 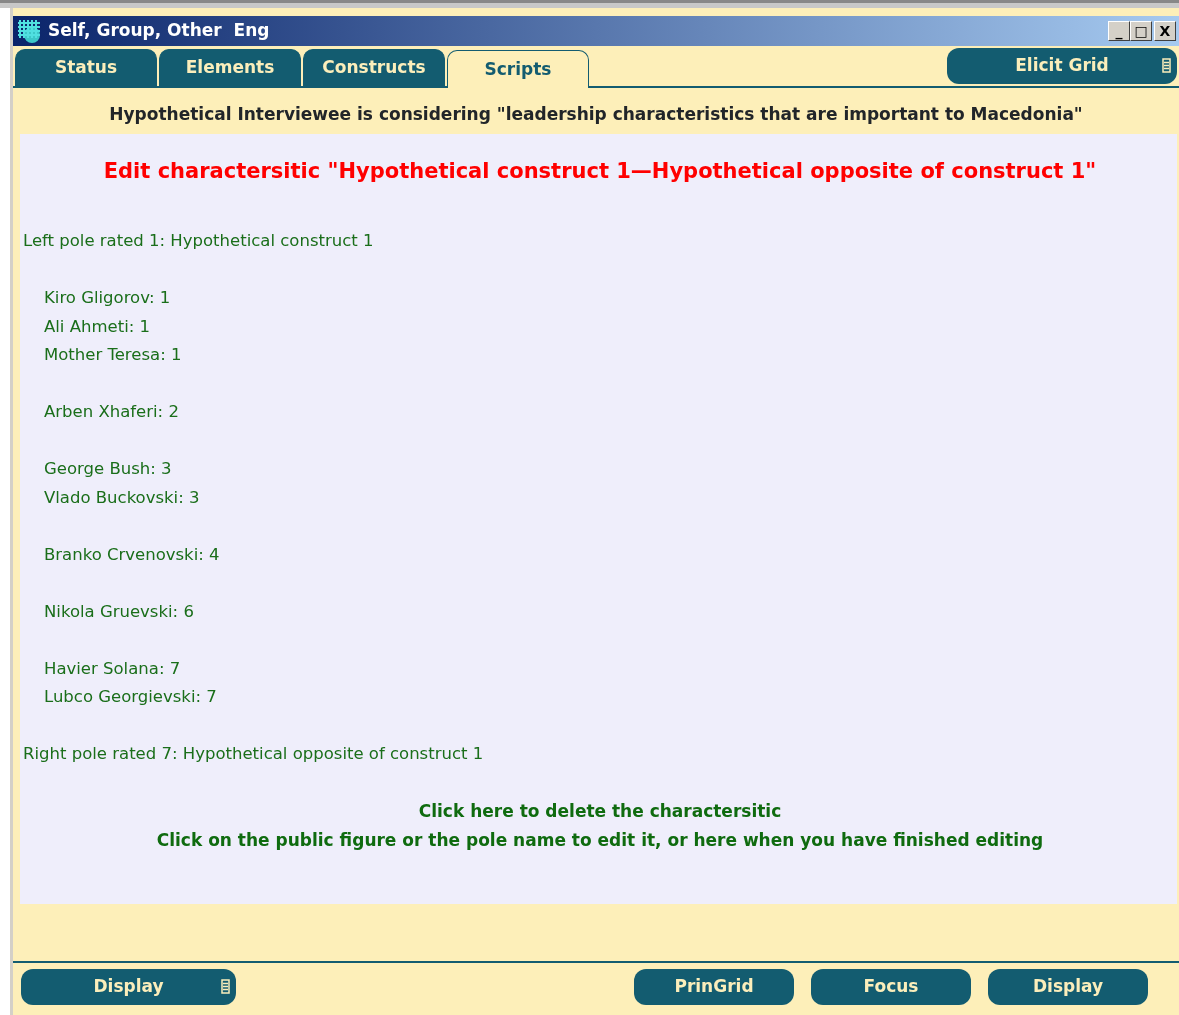 What do you see at coordinates (1141, 31) in the screenshot?
I see `maximize-button: □` at bounding box center [1141, 31].